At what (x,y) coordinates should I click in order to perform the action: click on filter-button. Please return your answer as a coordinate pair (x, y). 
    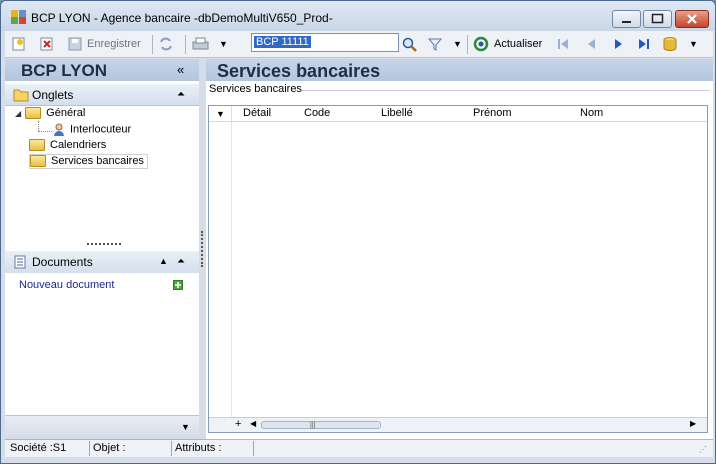
    Looking at the image, I should click on (435, 44).